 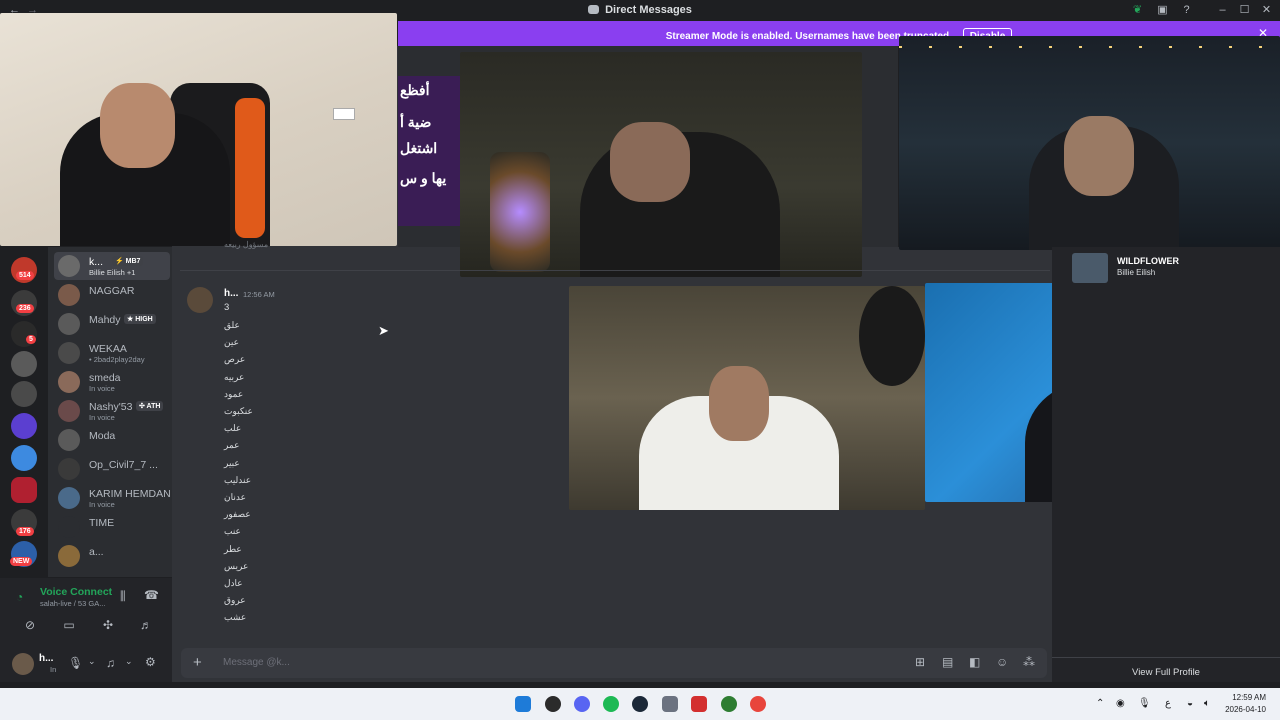 What do you see at coordinates (699, 704) in the screenshot?
I see `redragon-icon` at bounding box center [699, 704].